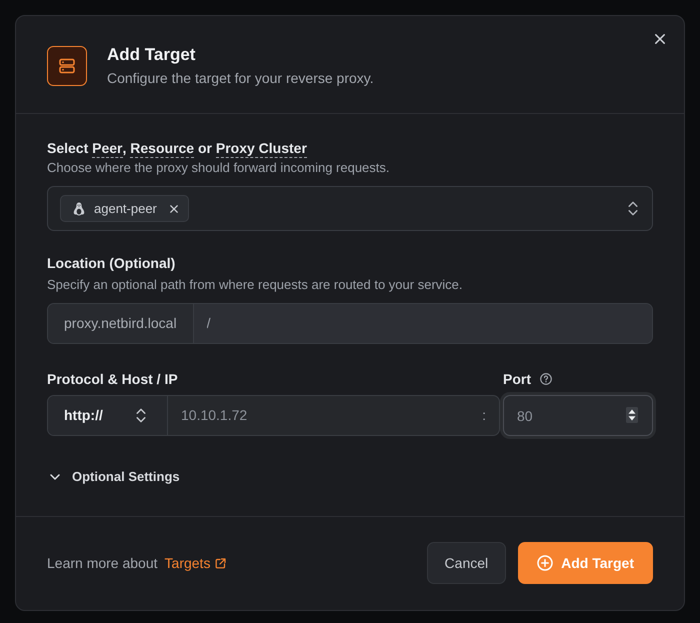  I want to click on close-icon, so click(660, 39).